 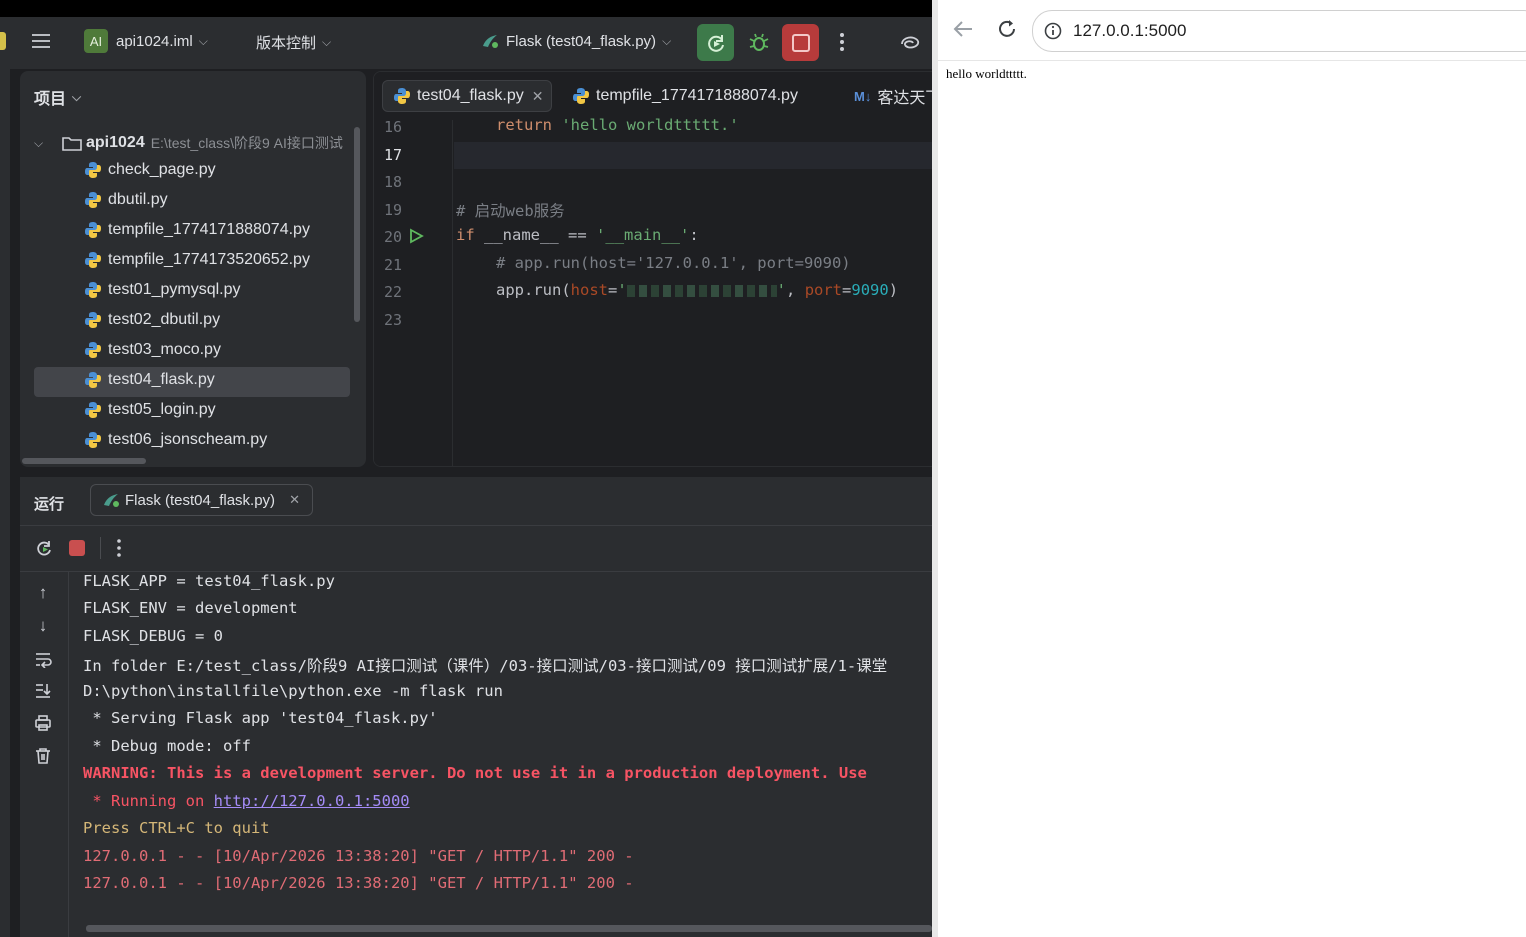 What do you see at coordinates (162, 290) in the screenshot?
I see `tree-file-item: test01_pymysql.py` at bounding box center [162, 290].